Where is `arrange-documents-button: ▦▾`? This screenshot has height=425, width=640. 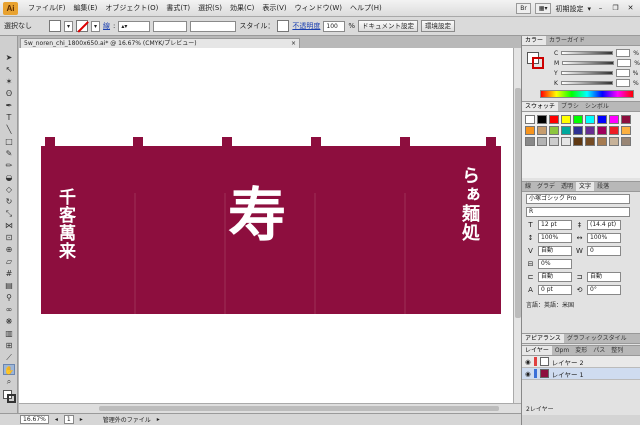
arrange-documents-button: ▦▾ is located at coordinates (543, 8).